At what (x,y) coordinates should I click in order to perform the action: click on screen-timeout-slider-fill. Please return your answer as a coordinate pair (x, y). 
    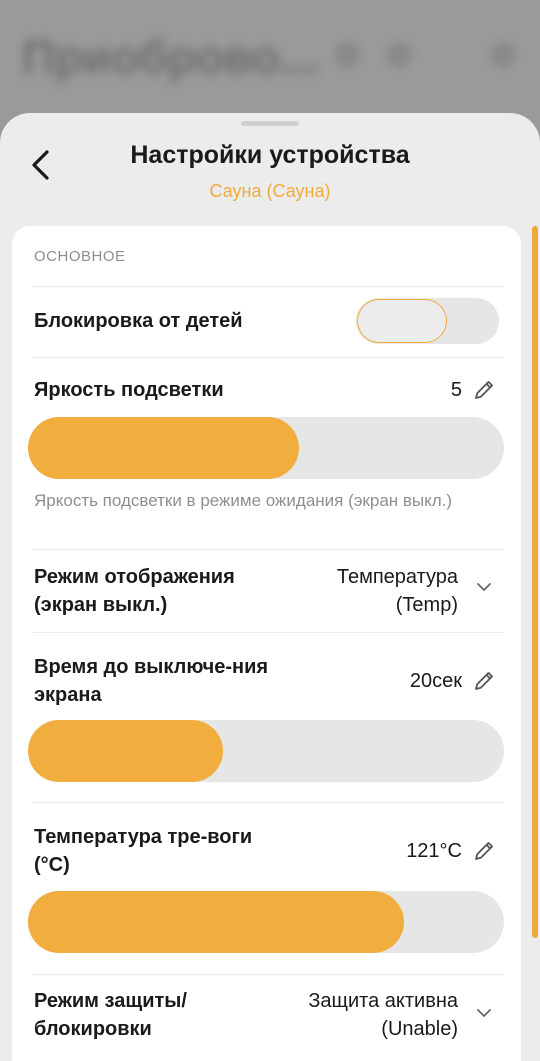
    Looking at the image, I should click on (125, 751).